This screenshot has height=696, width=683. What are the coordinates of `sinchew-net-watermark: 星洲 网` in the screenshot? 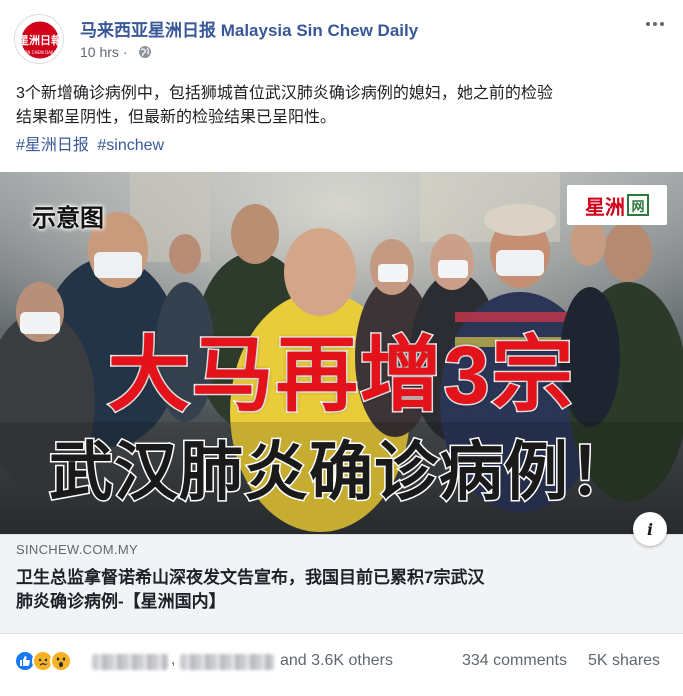 It's located at (617, 205).